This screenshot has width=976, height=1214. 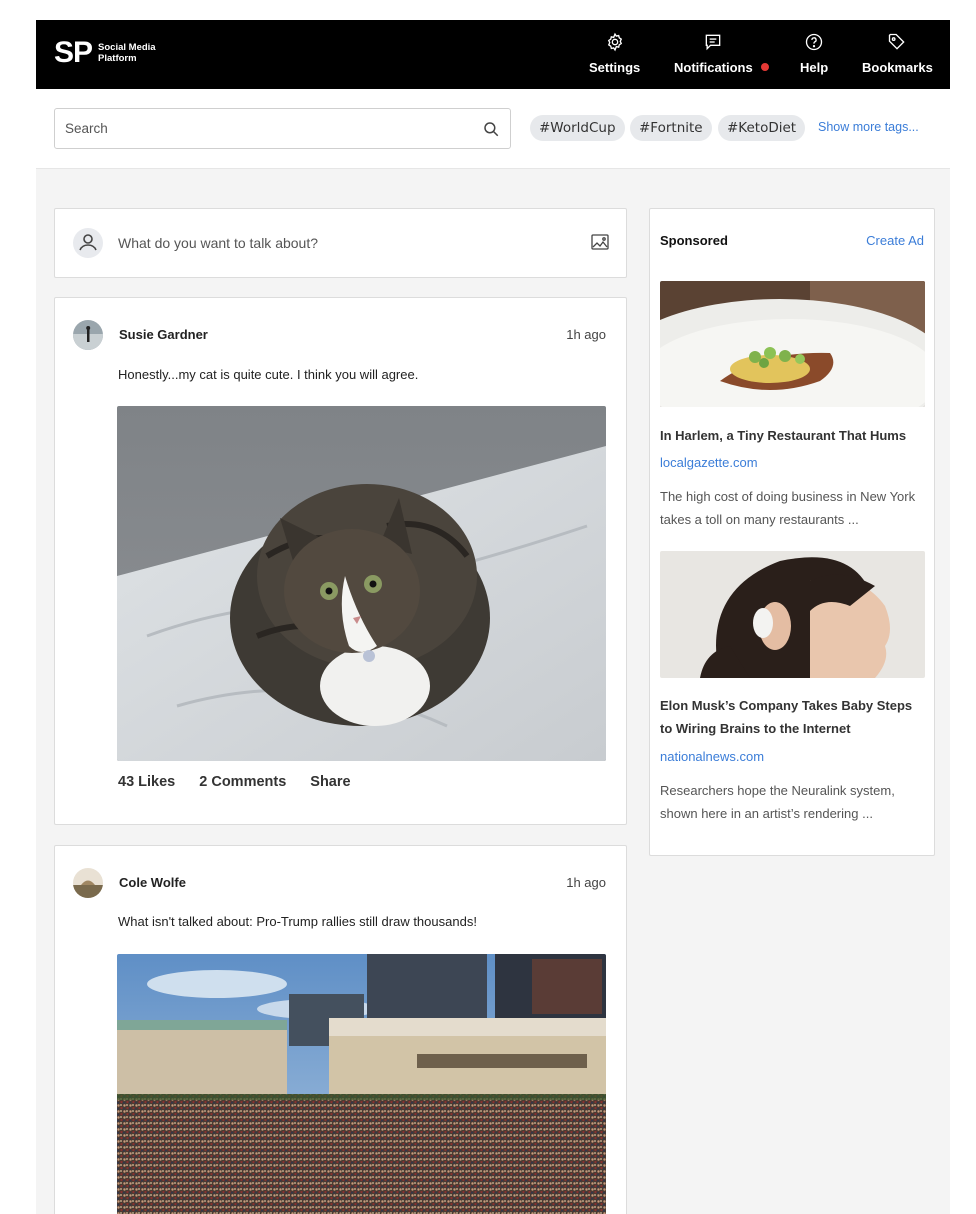 What do you see at coordinates (814, 42) in the screenshot?
I see `help-icon` at bounding box center [814, 42].